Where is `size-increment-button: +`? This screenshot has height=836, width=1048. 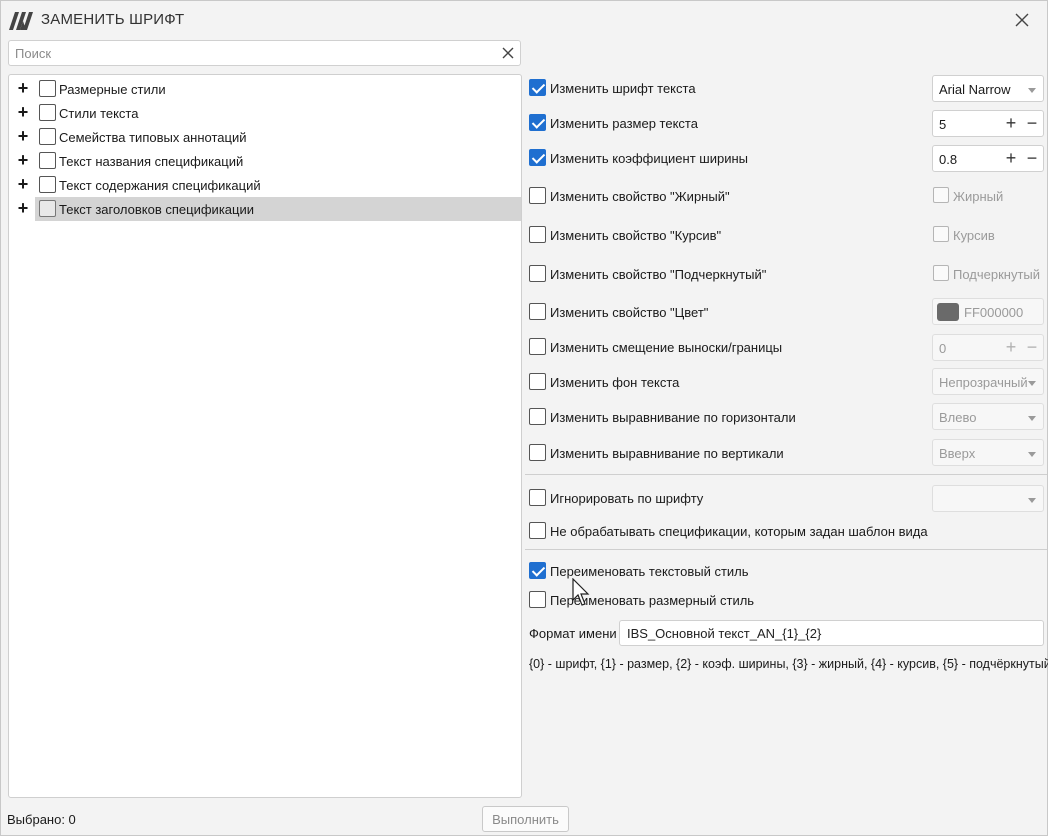
size-increment-button: + is located at coordinates (1011, 123).